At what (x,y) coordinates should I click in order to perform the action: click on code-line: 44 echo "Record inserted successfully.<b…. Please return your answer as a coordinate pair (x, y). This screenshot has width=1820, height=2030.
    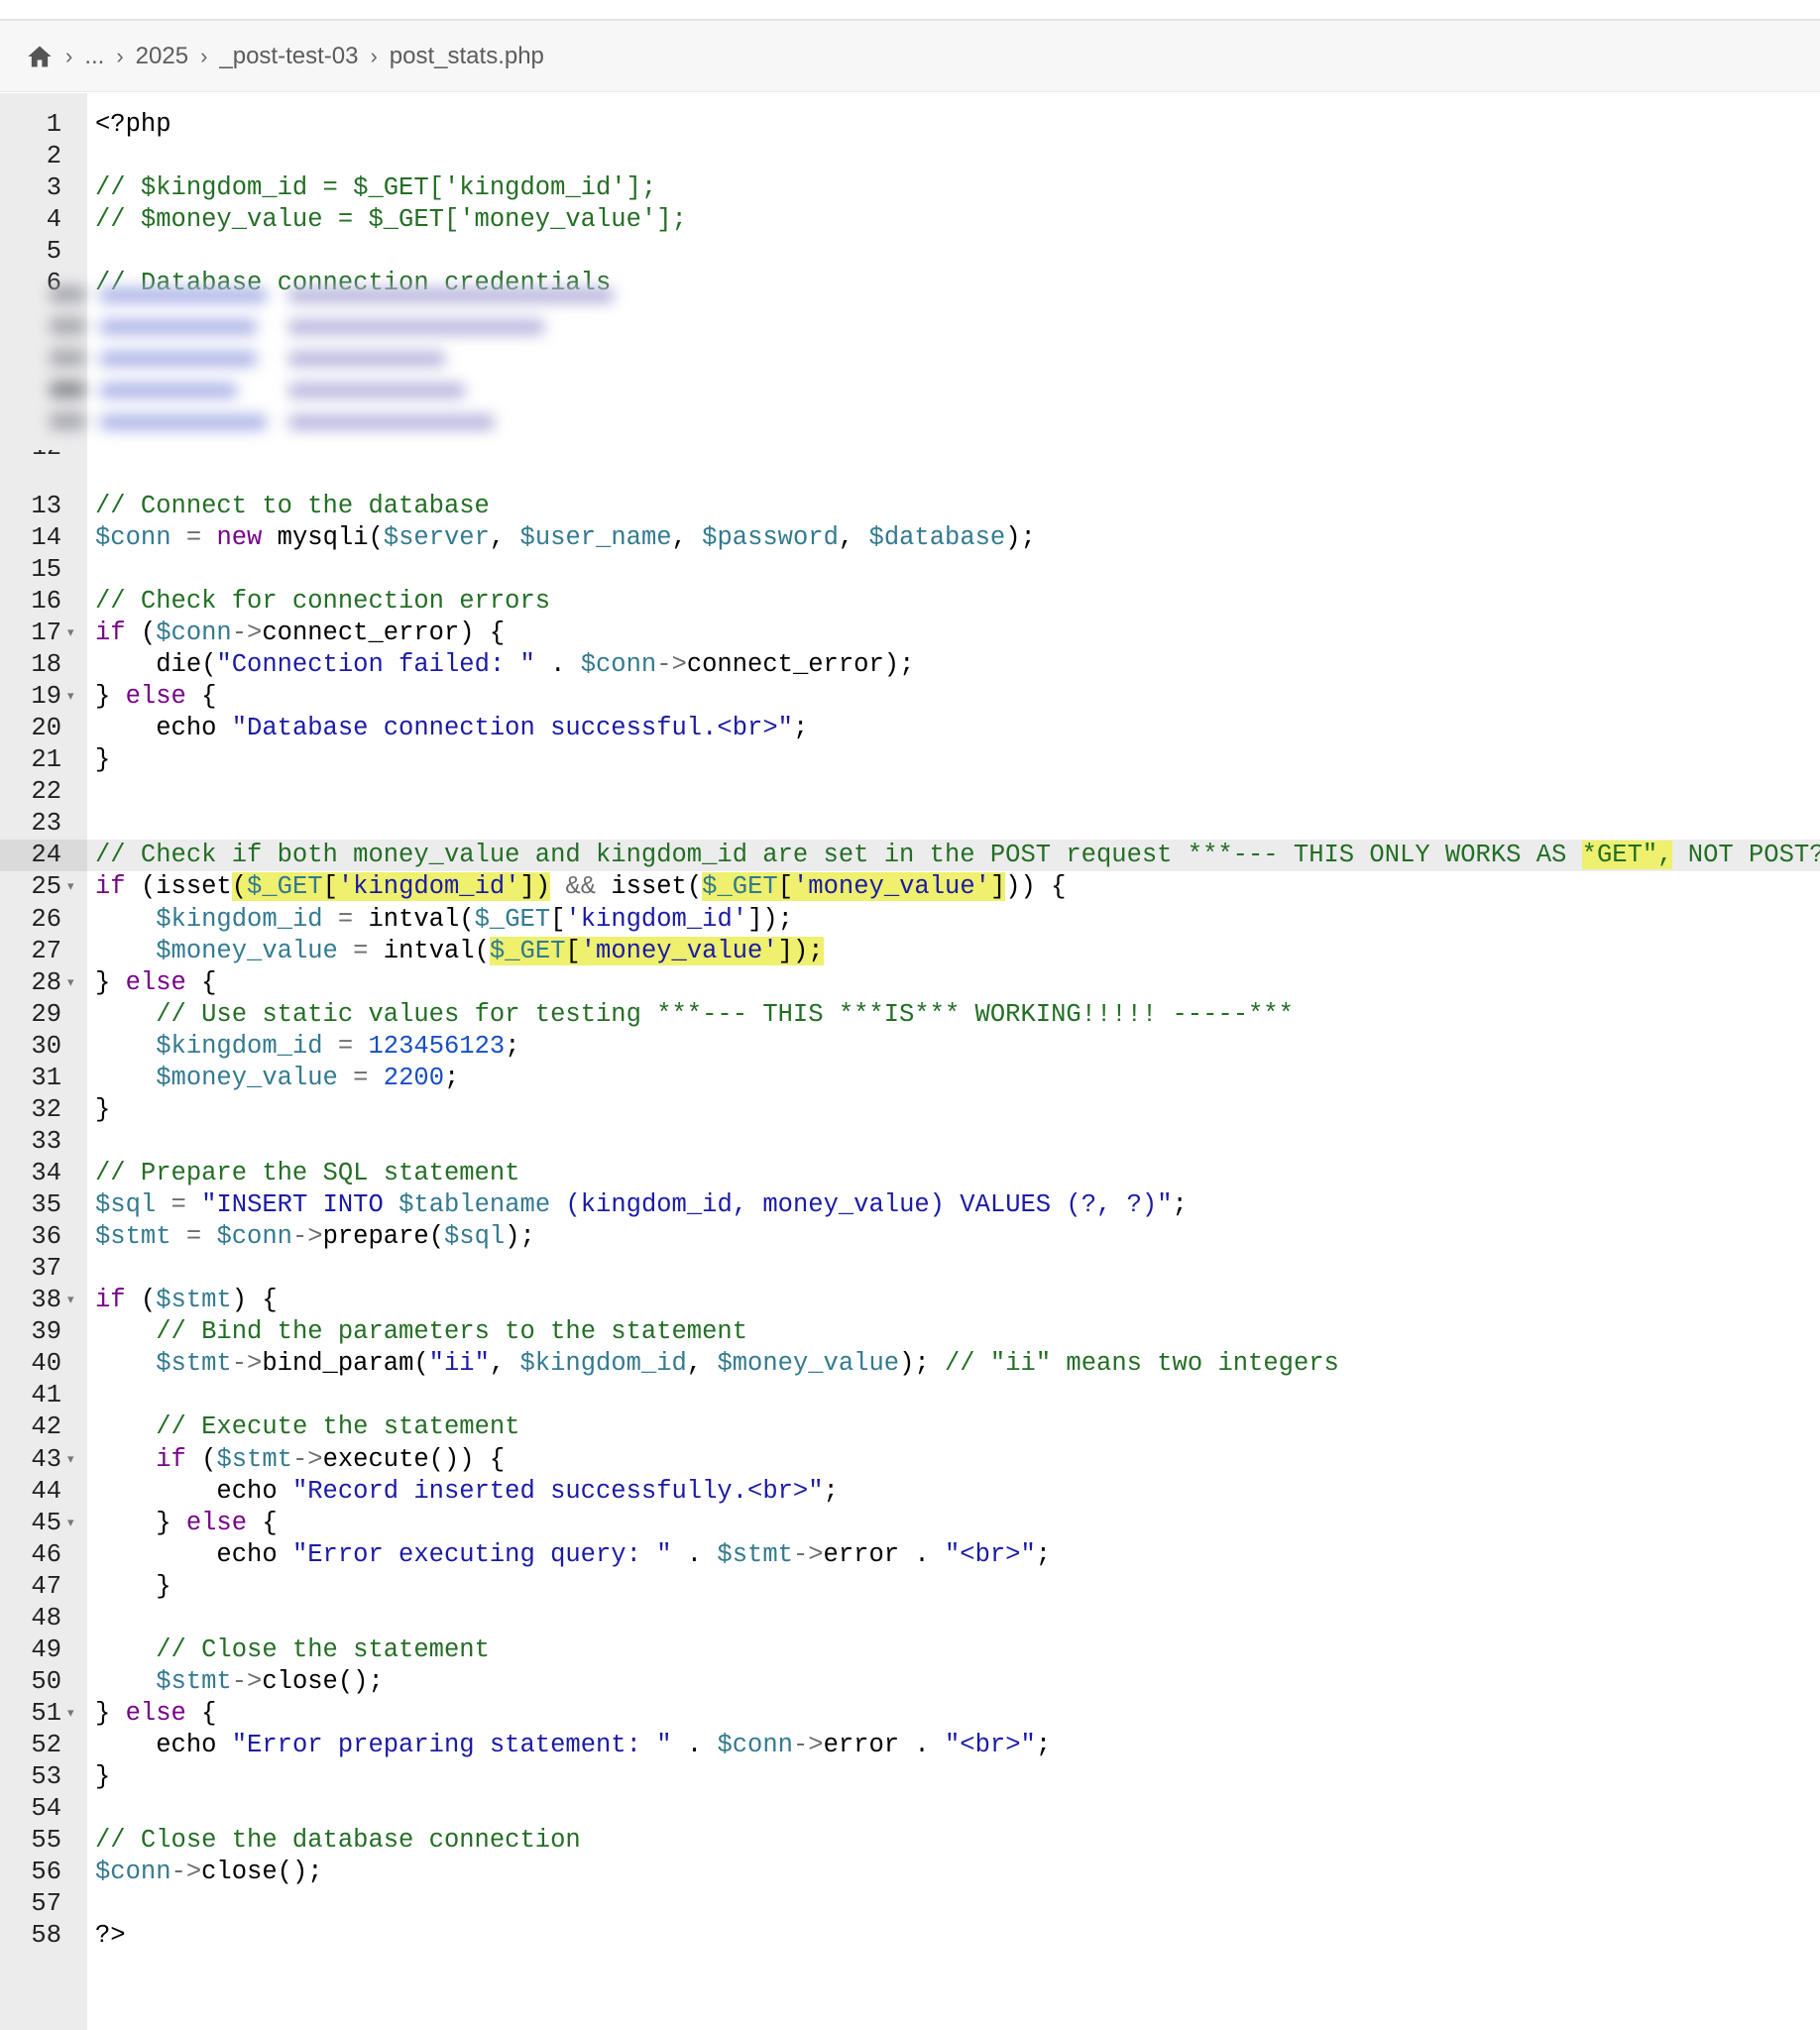
    Looking at the image, I should click on (910, 1492).